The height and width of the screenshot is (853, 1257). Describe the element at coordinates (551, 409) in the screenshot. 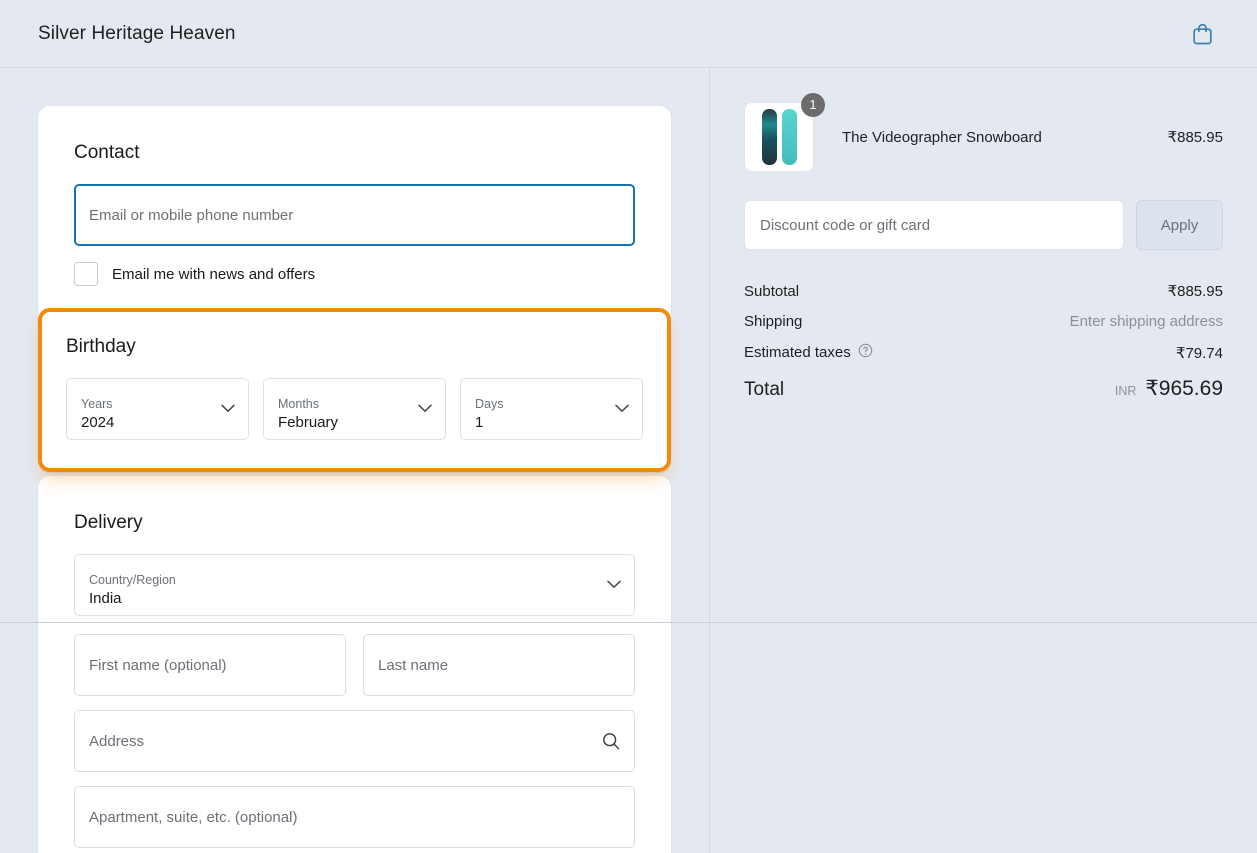

I see `birthday-days-select: Days 1` at that location.